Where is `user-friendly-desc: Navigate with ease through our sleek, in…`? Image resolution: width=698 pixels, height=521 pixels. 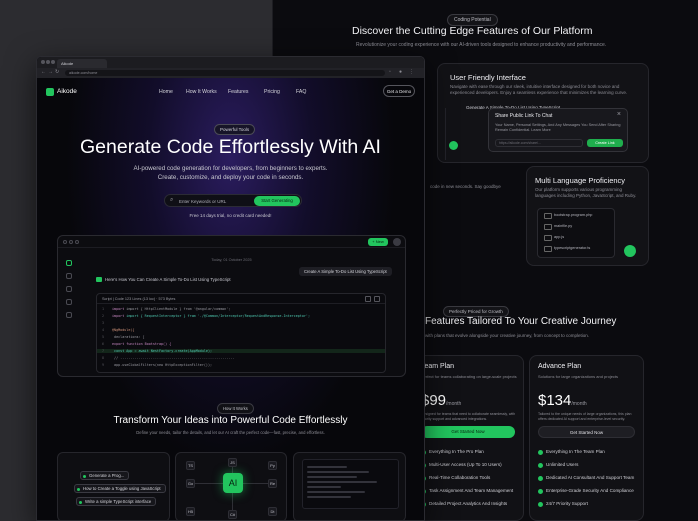
user-friendly-desc: Navigate with ease through our sleek, in… is located at coordinates (539, 89).